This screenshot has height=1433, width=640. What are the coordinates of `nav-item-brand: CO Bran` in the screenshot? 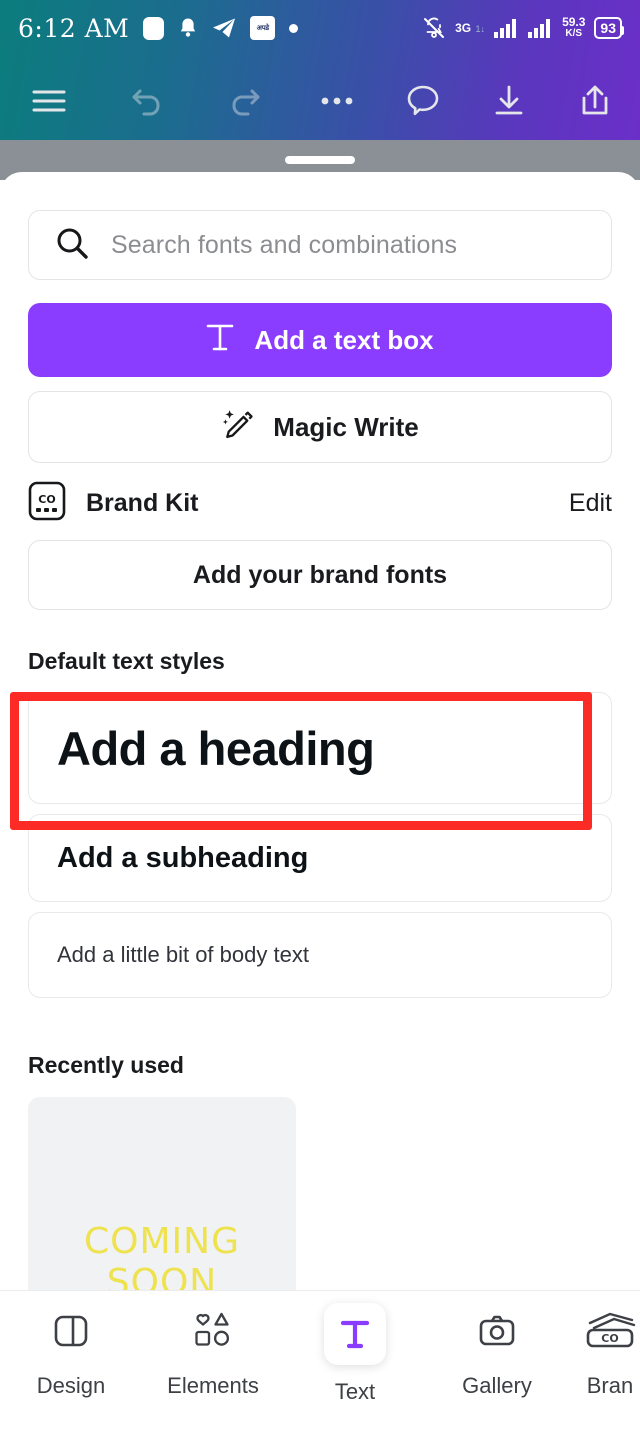 It's located at (610, 1351).